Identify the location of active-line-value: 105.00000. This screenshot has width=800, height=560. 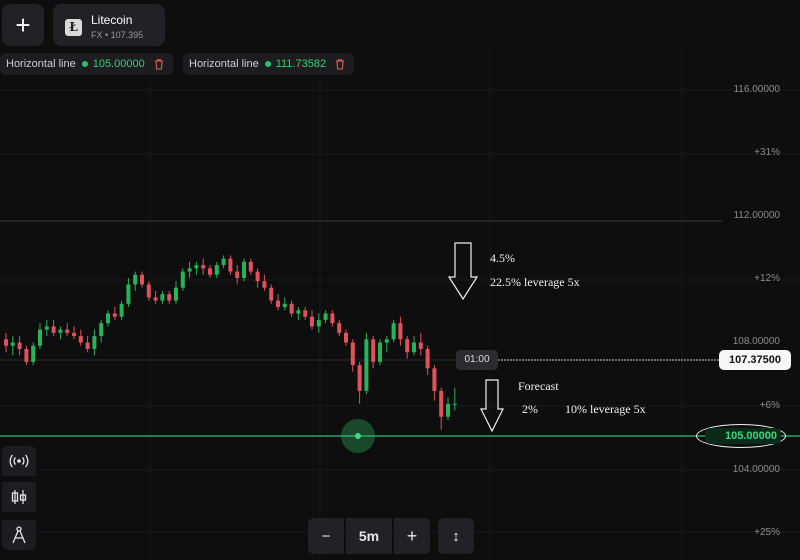
(743, 436).